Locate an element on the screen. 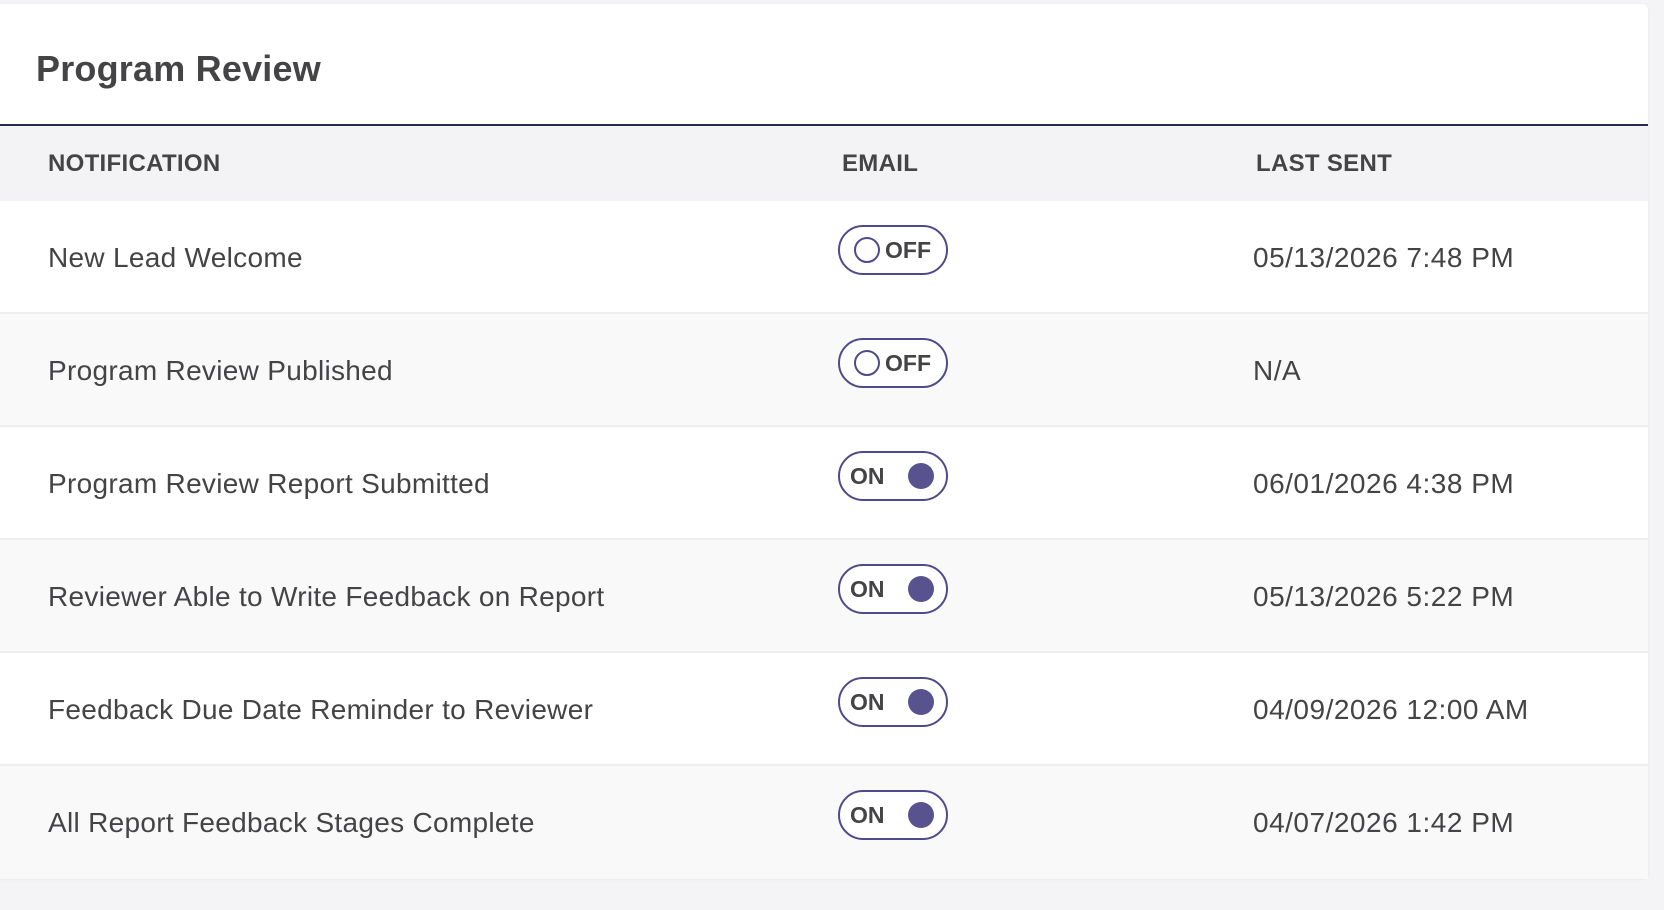  last-sent-value: 04/09/2026 12:00 AM is located at coordinates (1391, 709).